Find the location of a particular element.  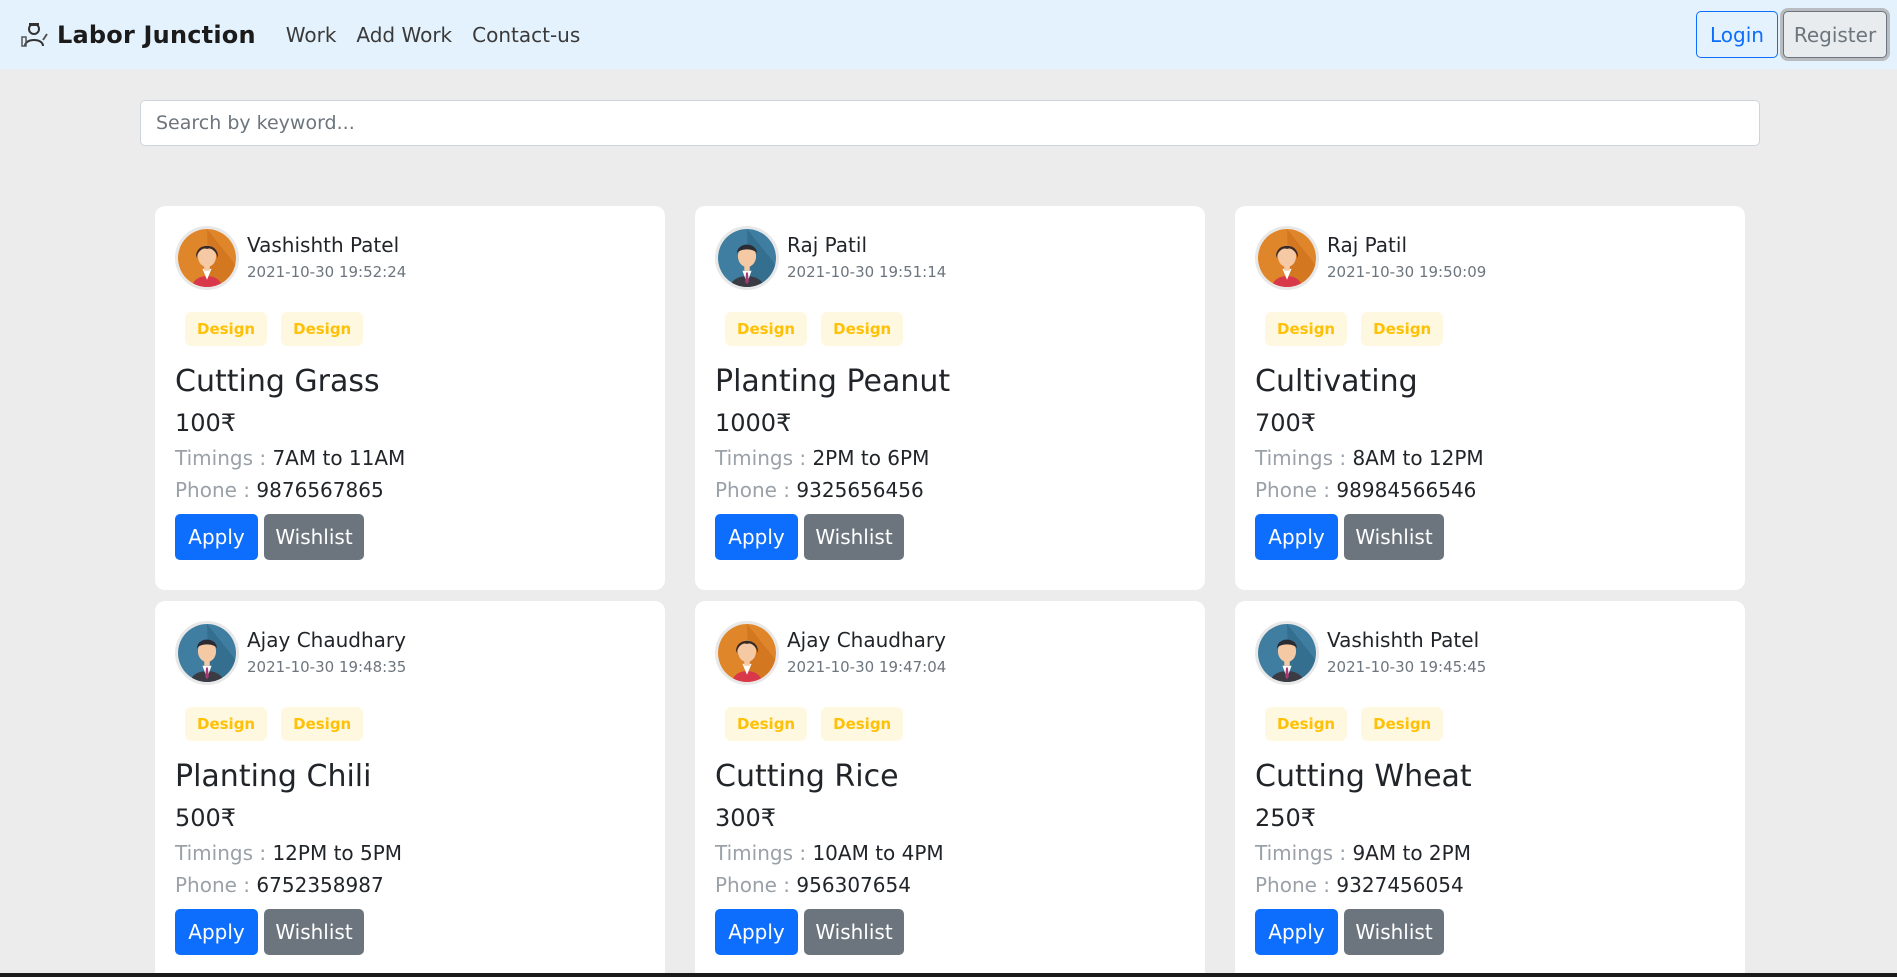

phone-row: Phone : 9876567865 is located at coordinates (410, 490).